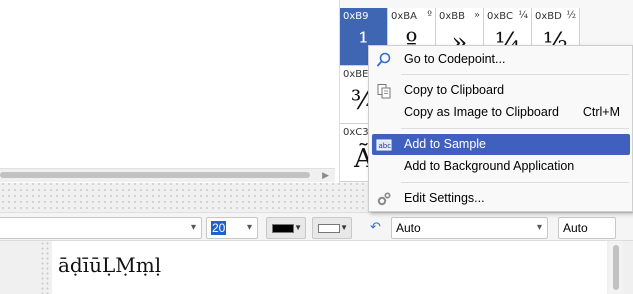 The image size is (633, 294). Describe the element at coordinates (232, 228) in the screenshot. I see `font-size-combo: 20 ▾` at that location.